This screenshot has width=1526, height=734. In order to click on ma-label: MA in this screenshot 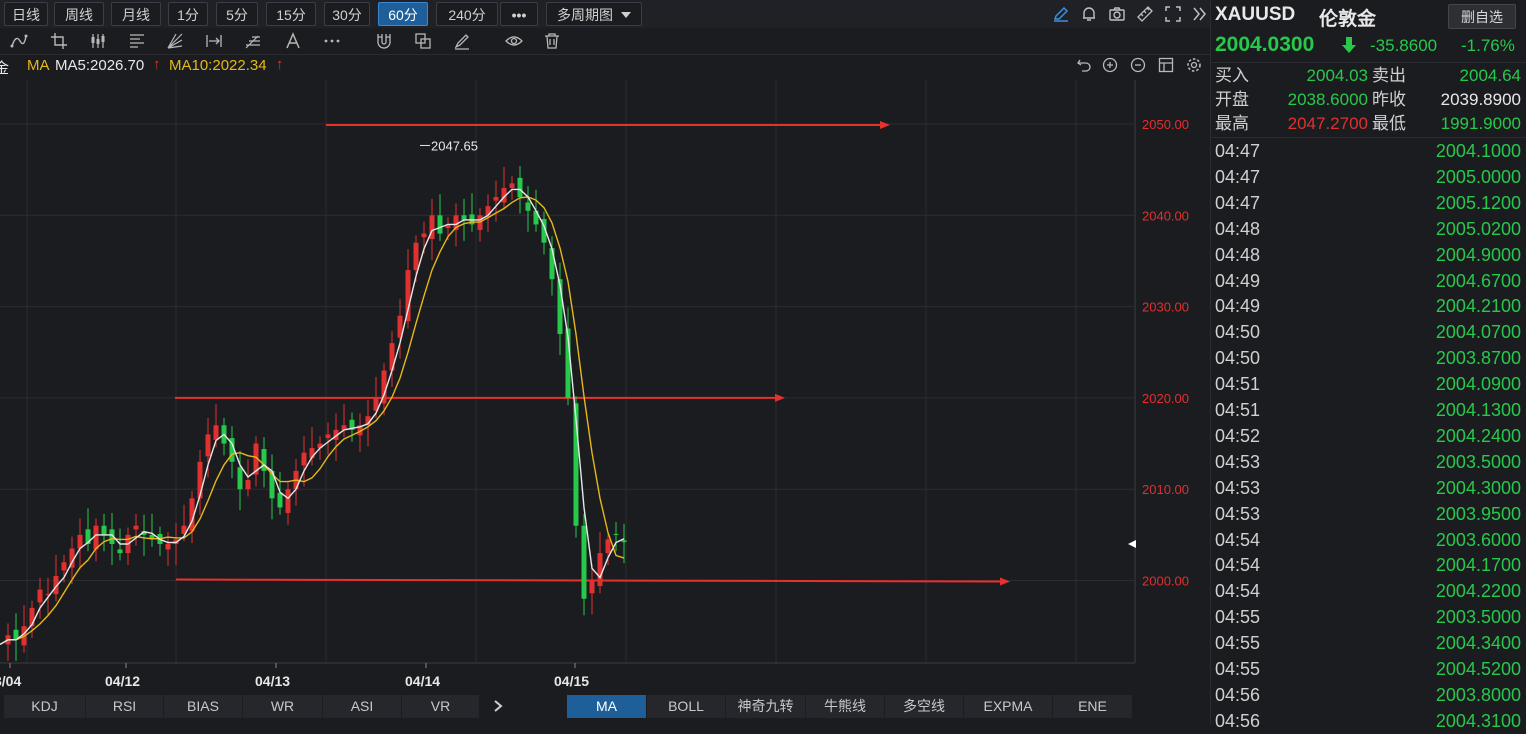, I will do `click(38, 65)`.